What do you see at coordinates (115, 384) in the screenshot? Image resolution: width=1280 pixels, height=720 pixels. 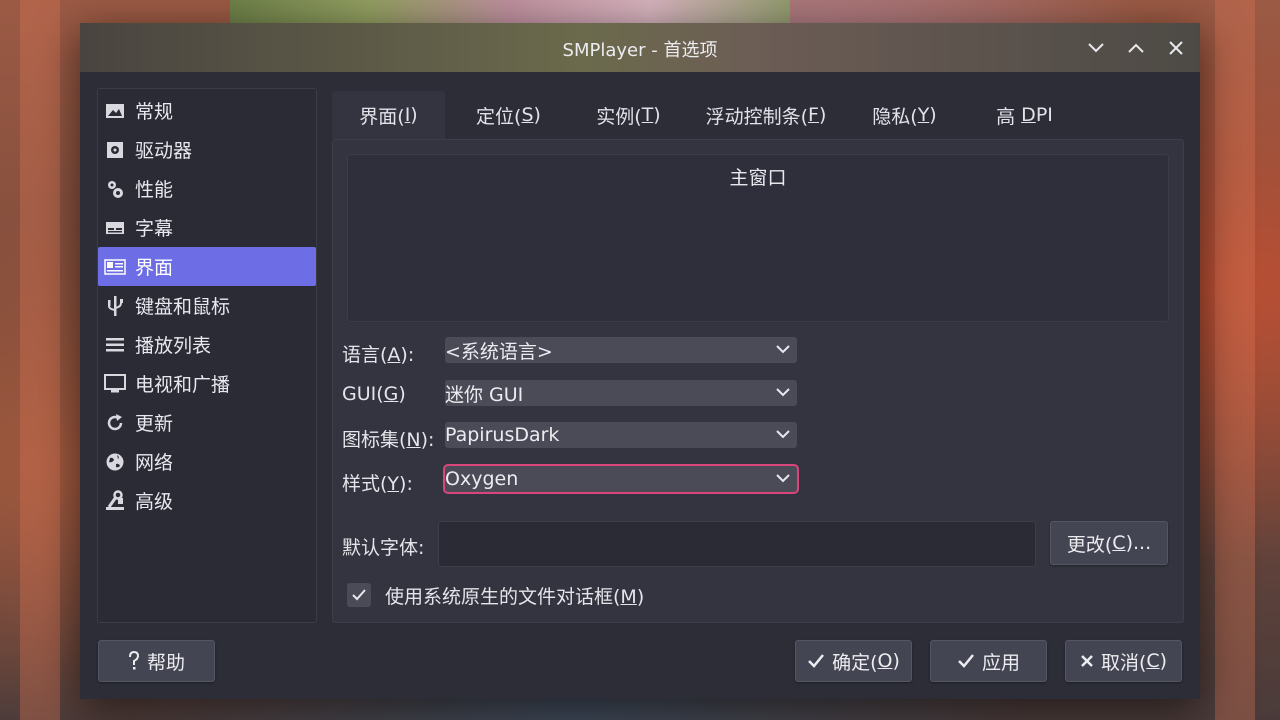 I see `monitor-icon` at bounding box center [115, 384].